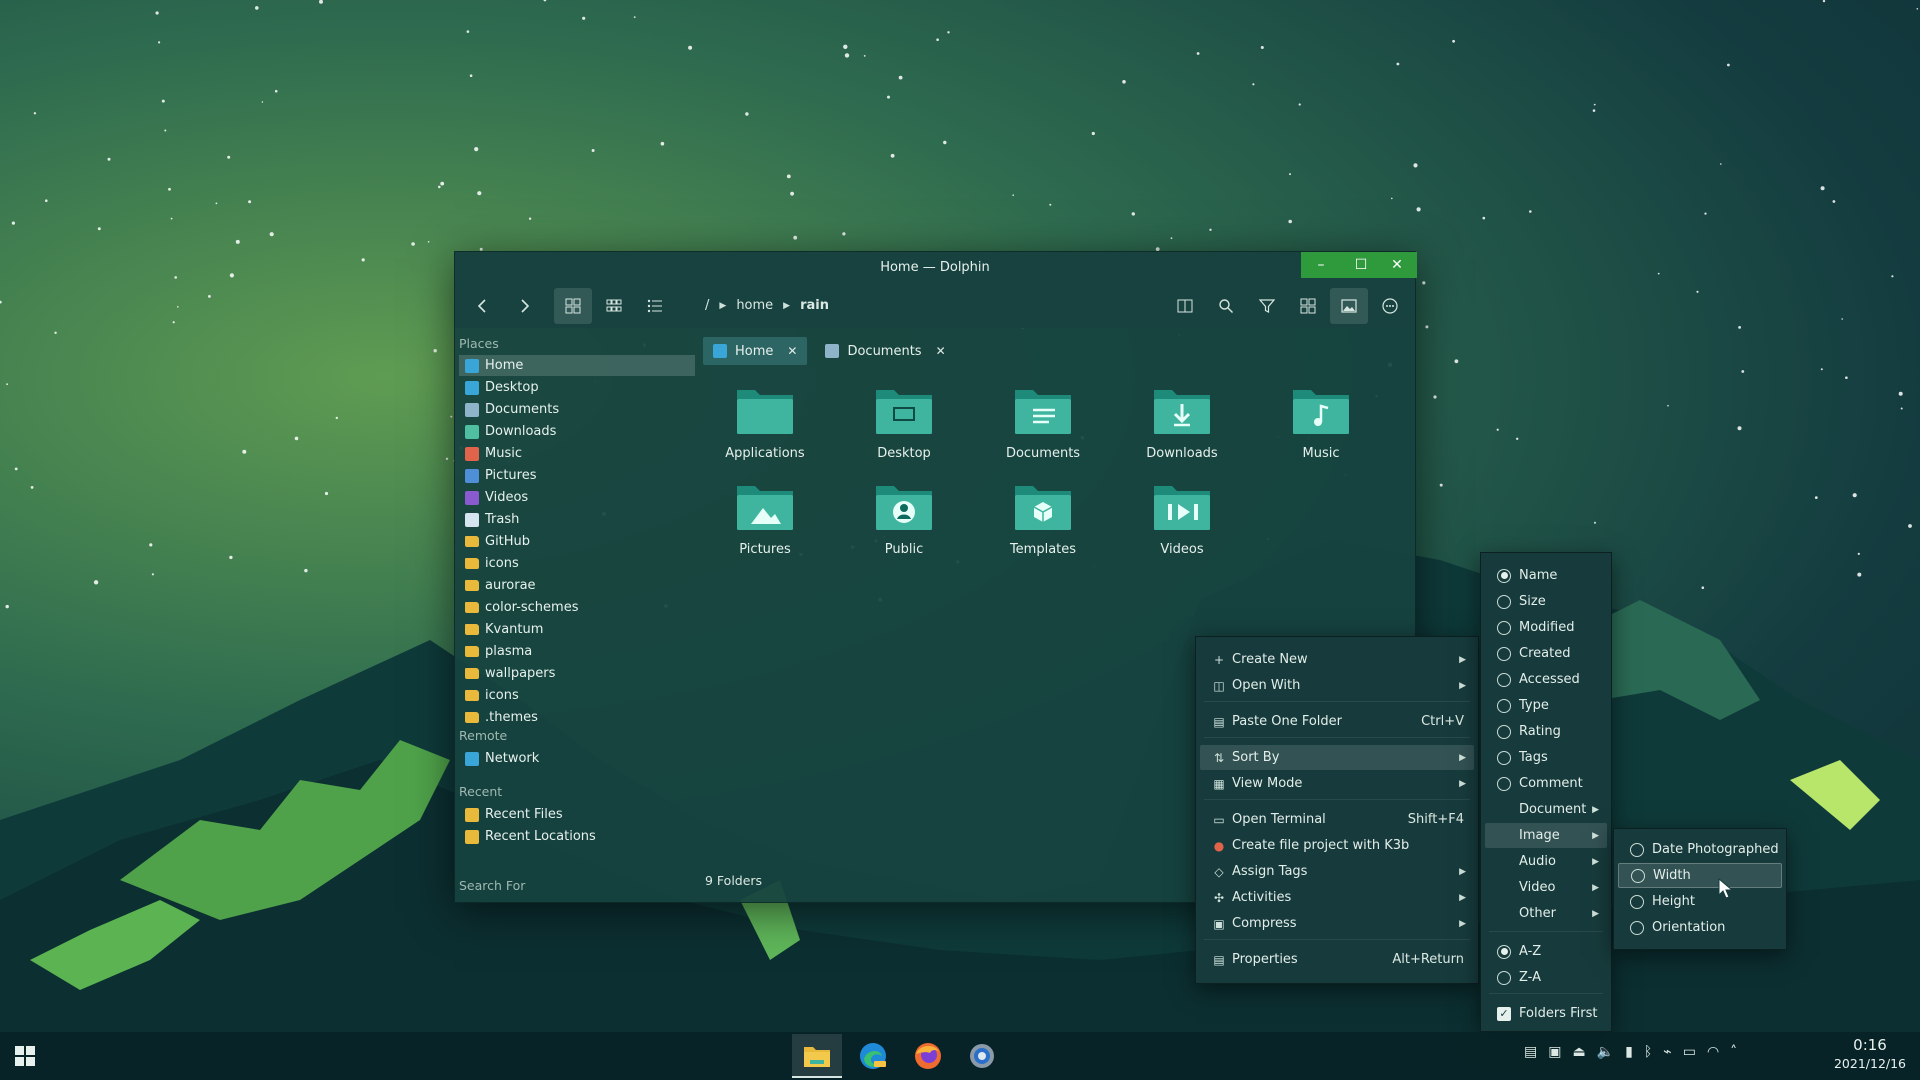 This screenshot has width=1920, height=1080. What do you see at coordinates (577, 673) in the screenshot?
I see `sidebar-item: wallpapers` at bounding box center [577, 673].